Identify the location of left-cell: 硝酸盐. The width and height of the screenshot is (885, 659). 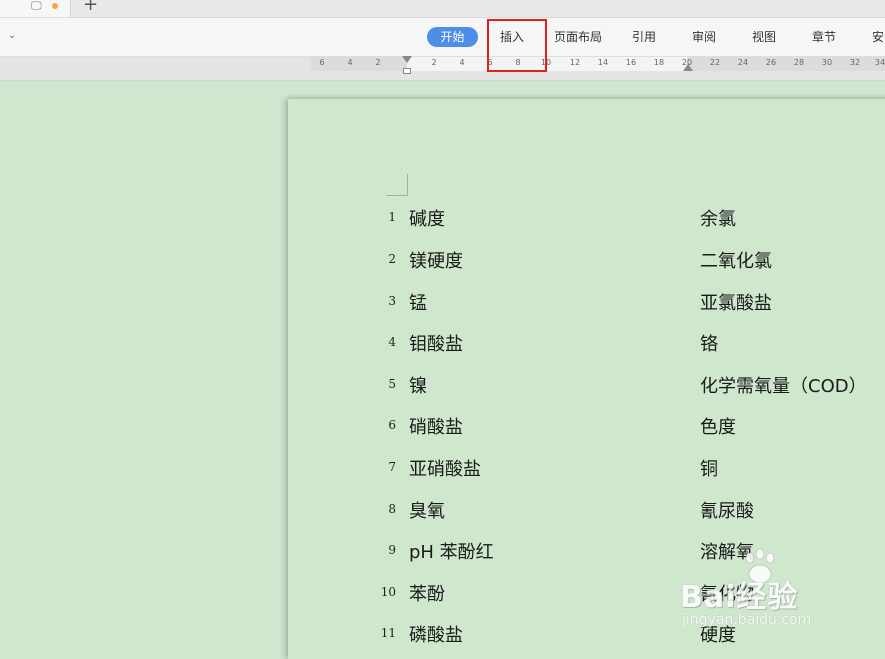
(436, 426).